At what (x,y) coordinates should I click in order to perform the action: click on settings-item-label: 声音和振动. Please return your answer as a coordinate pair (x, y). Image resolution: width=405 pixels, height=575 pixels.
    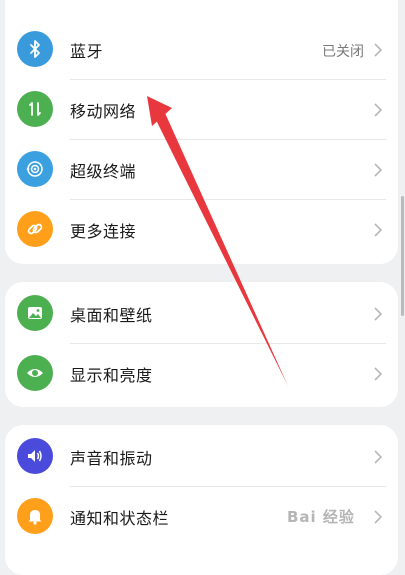
    Looking at the image, I should click on (111, 458).